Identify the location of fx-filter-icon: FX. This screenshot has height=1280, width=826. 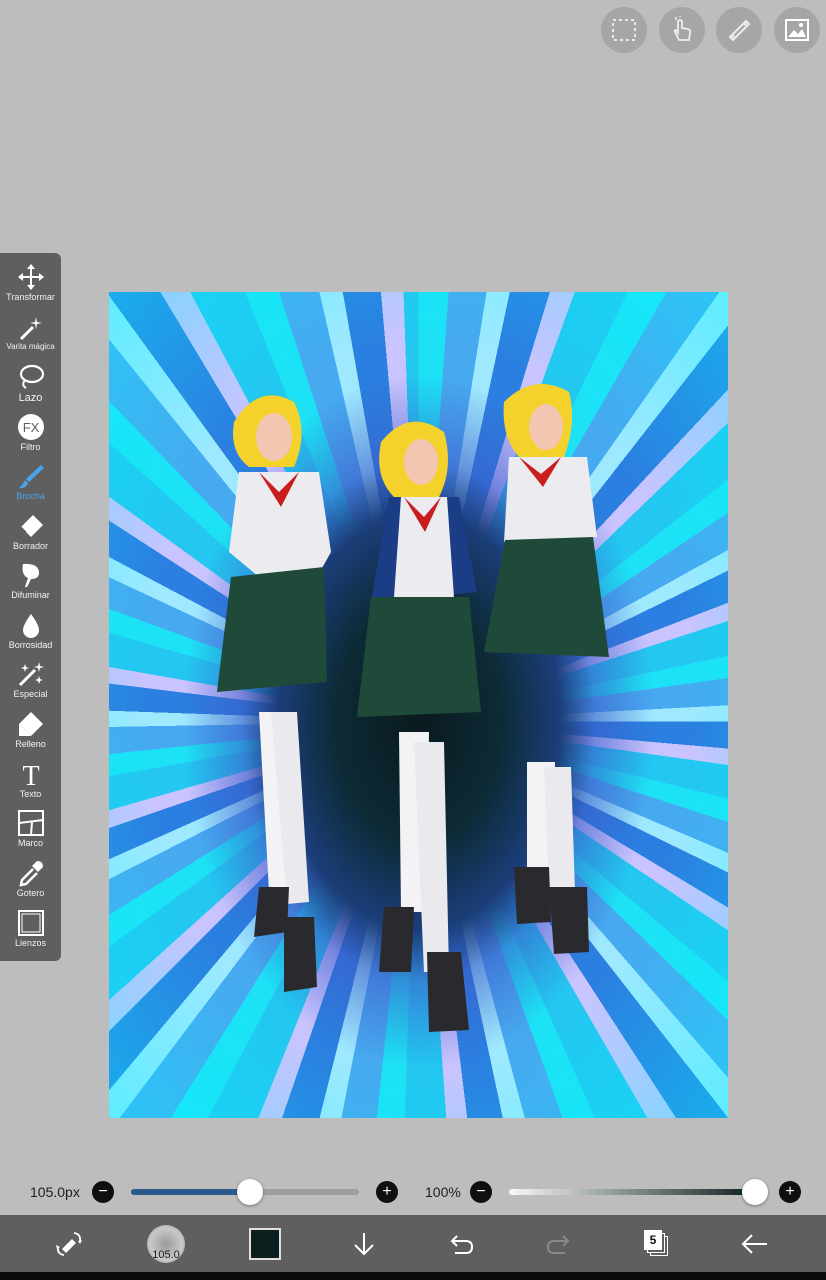
(30, 427).